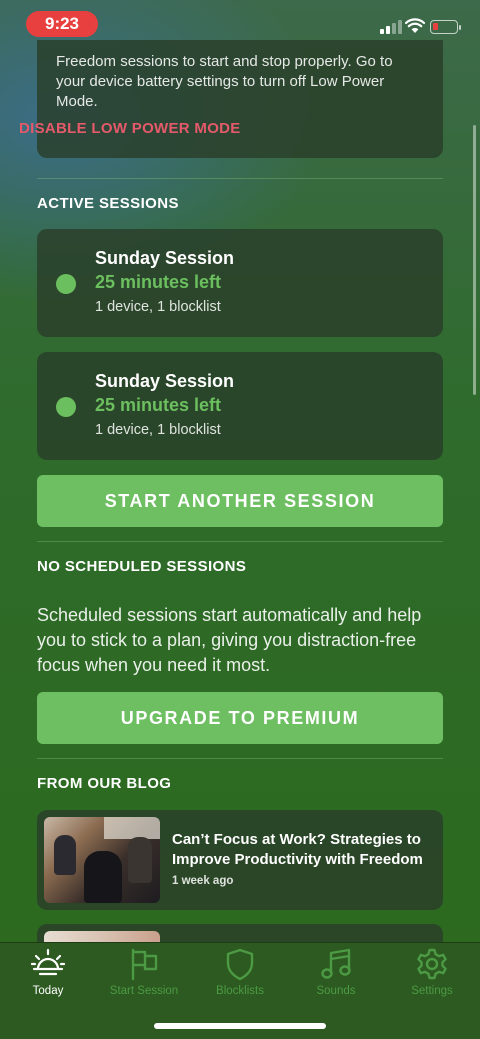  I want to click on tab-blocklists: Blocklists, so click(240, 972).